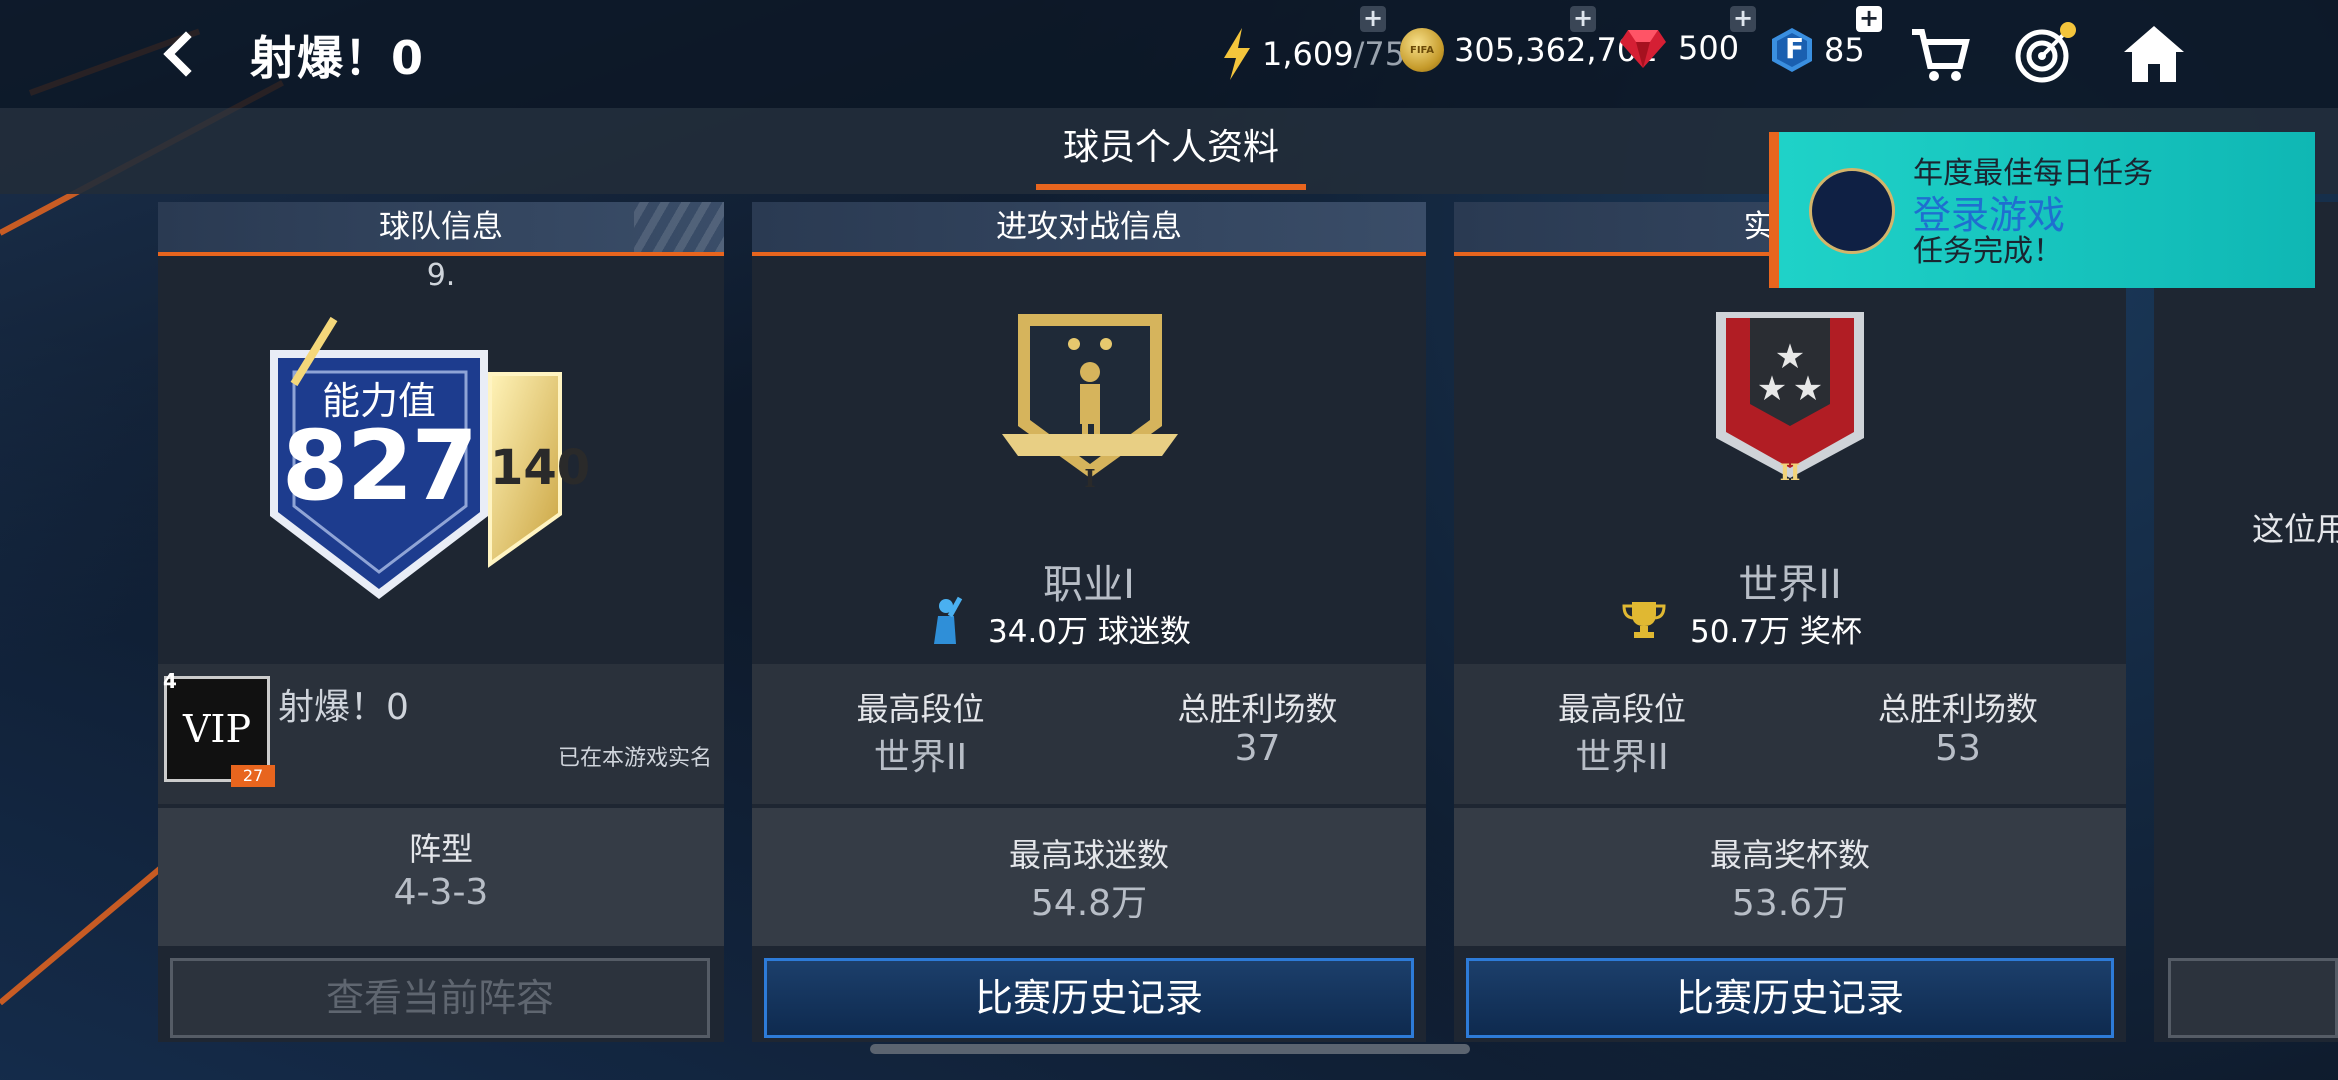 This screenshot has height=1080, width=2338. Describe the element at coordinates (1869, 19) in the screenshot. I see `add-fifa-points-button: +` at that location.